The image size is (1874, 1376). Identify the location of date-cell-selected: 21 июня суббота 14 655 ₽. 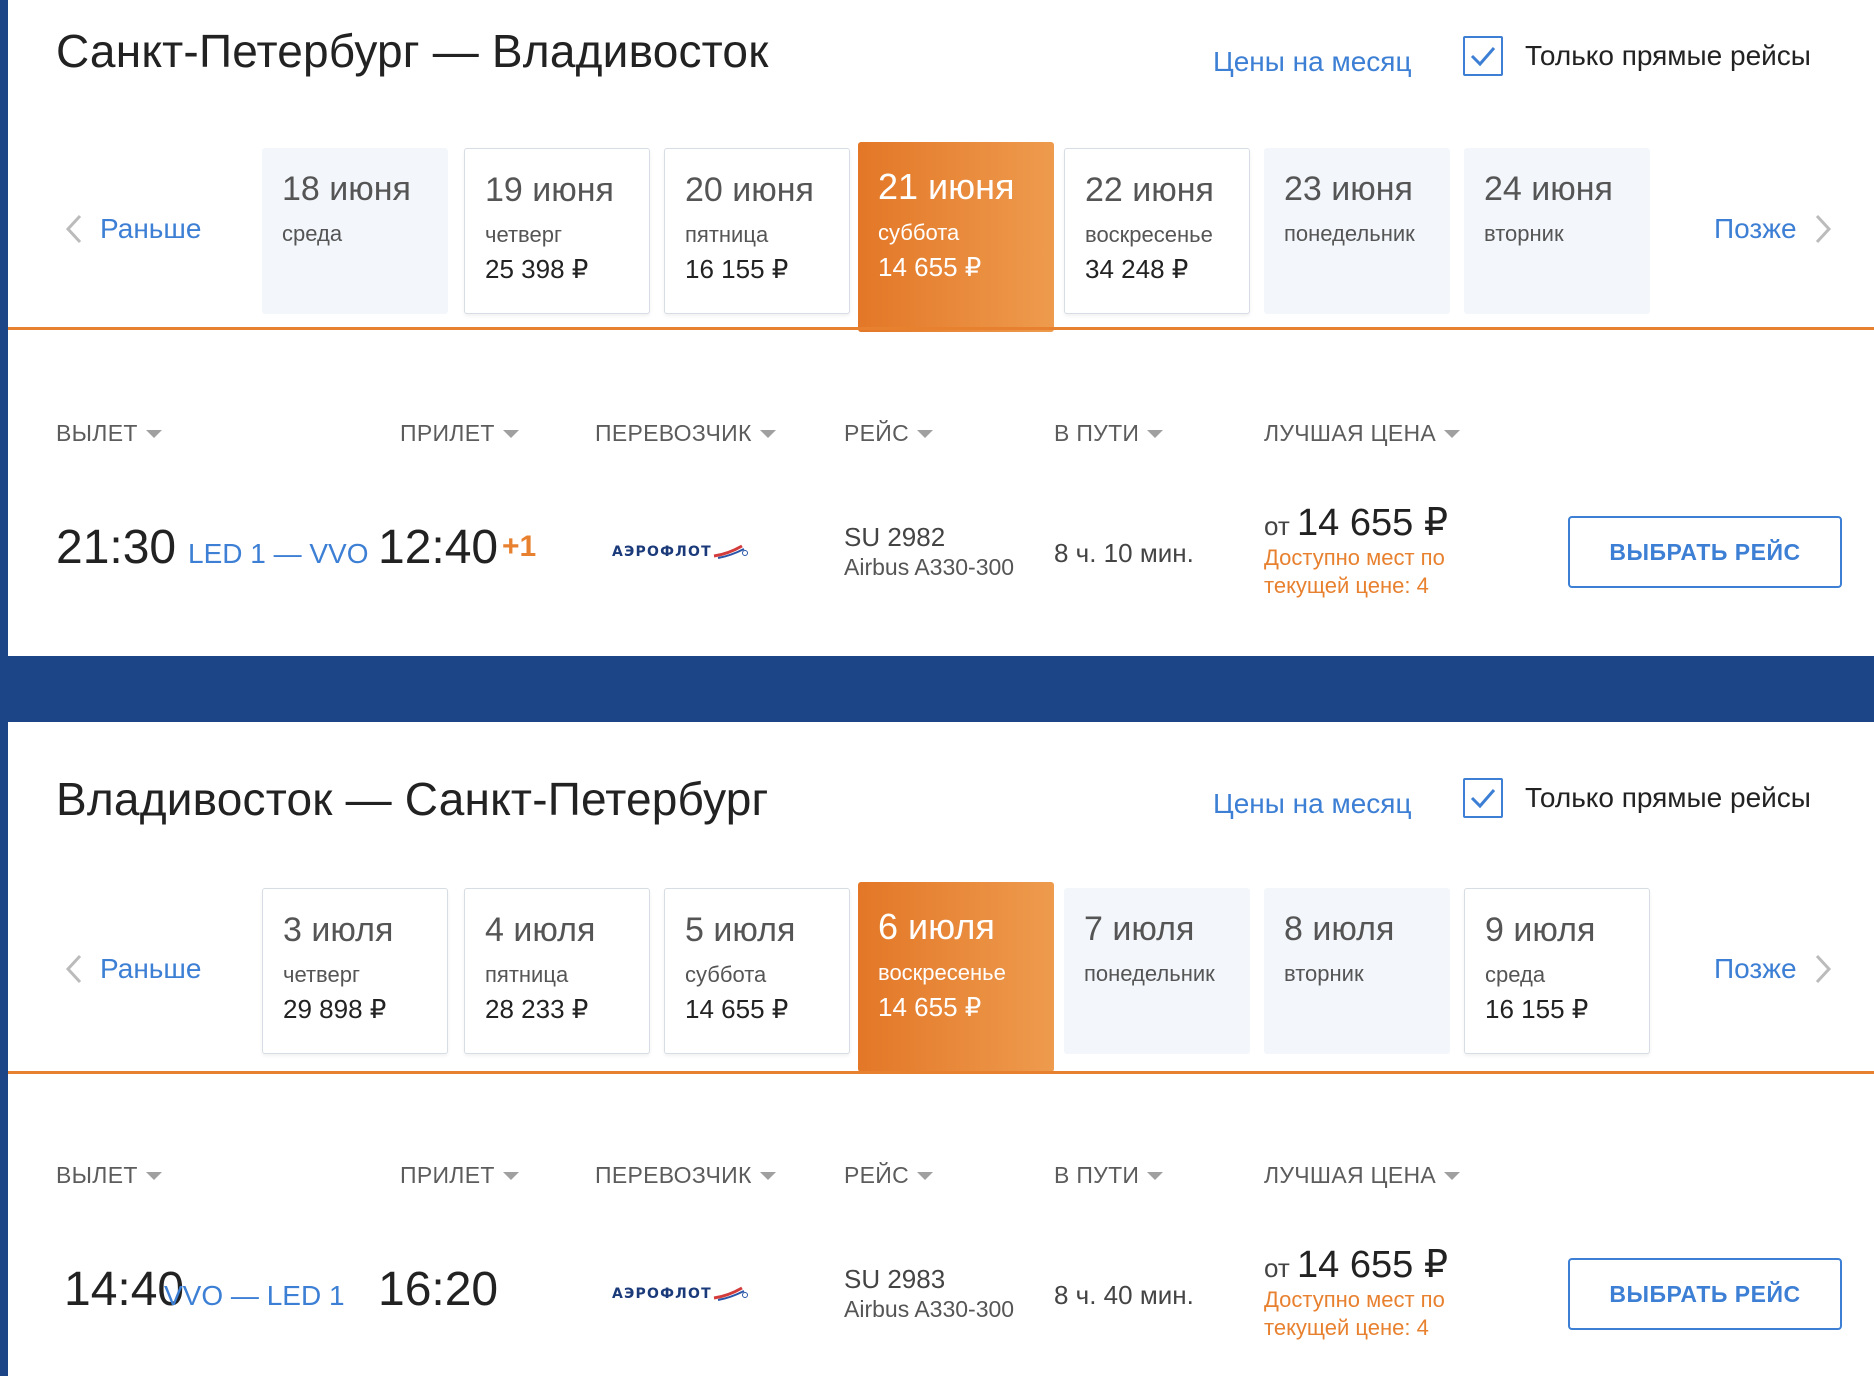
(956, 237).